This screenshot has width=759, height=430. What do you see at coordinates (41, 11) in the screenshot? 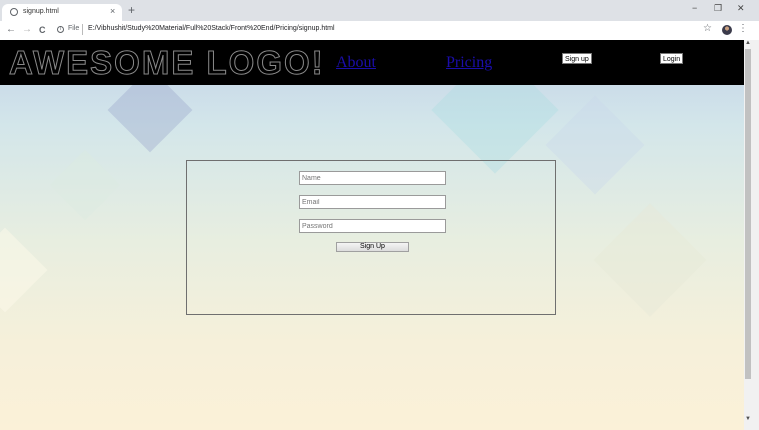
I see `tab-title: signup.html` at bounding box center [41, 11].